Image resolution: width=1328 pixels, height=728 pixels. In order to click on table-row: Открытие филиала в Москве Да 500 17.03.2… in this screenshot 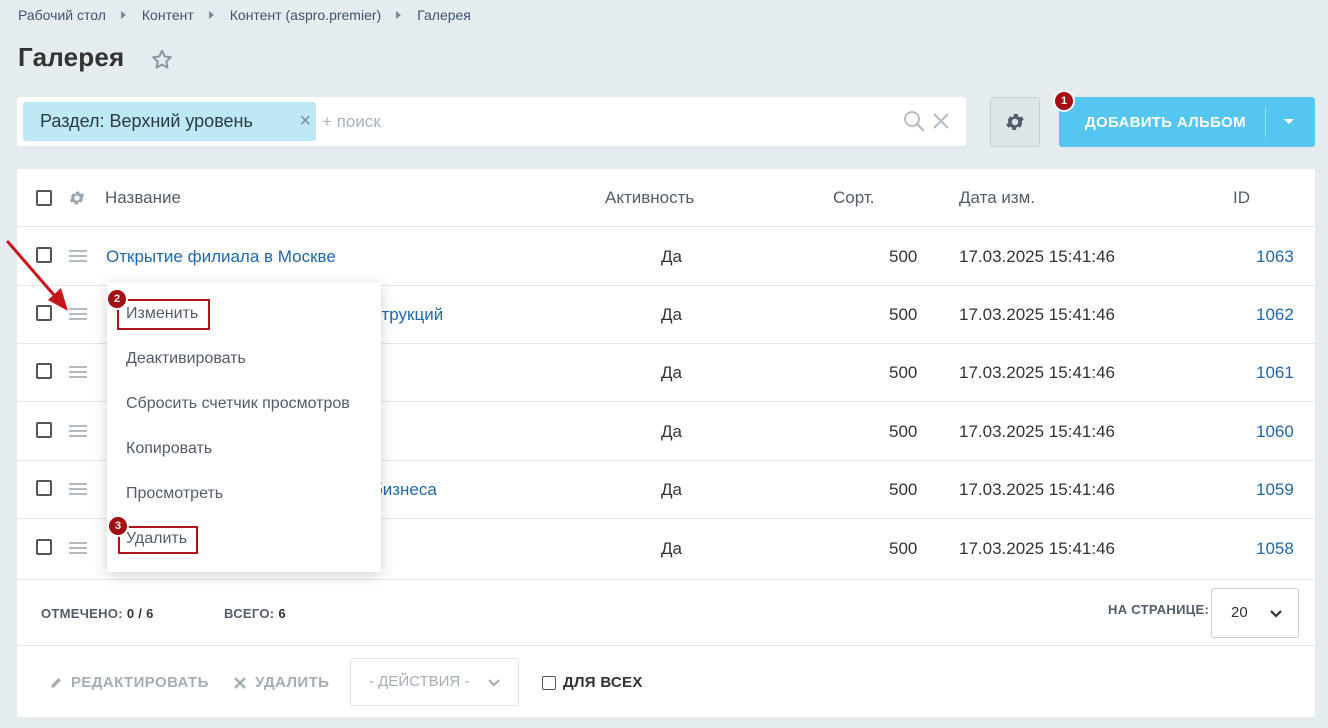, I will do `click(666, 257)`.